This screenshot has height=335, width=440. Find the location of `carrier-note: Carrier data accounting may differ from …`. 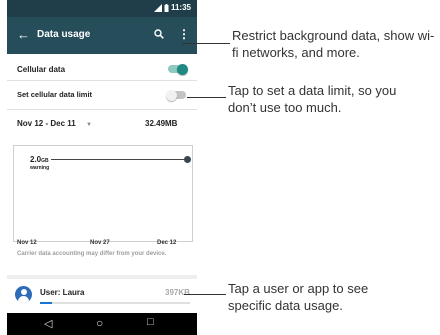

carrier-note: Carrier data accounting may differ from … is located at coordinates (92, 254).